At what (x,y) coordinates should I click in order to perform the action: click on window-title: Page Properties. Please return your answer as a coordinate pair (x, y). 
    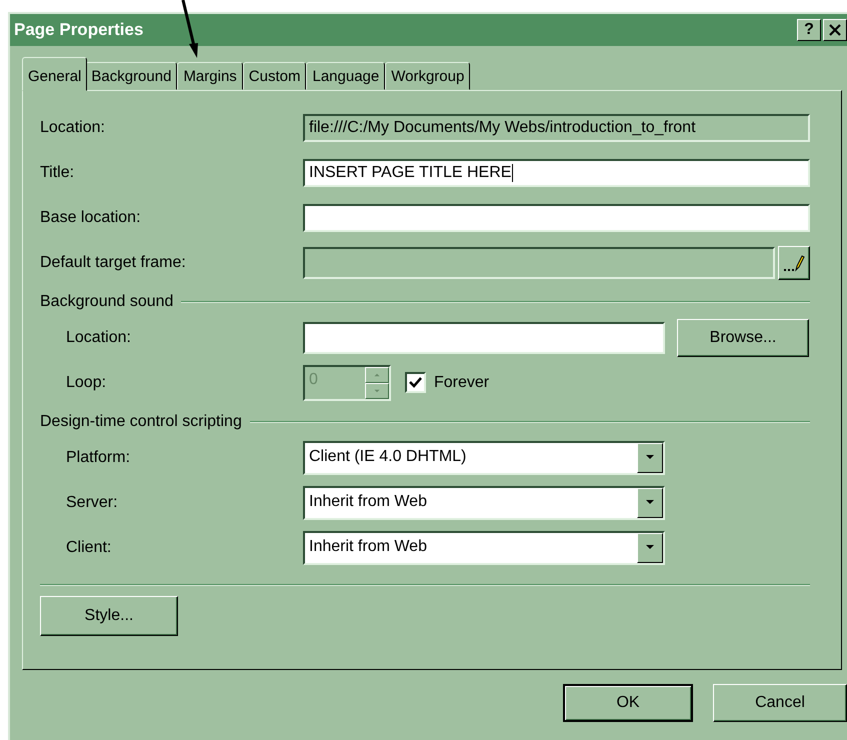
    Looking at the image, I should click on (79, 30).